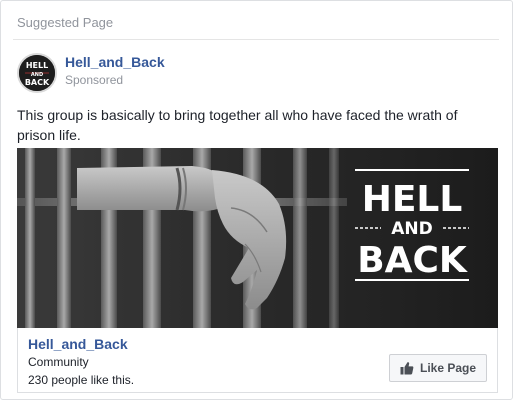 Image resolution: width=513 pixels, height=400 pixels. What do you see at coordinates (58, 362) in the screenshot?
I see `footer-category: Community` at bounding box center [58, 362].